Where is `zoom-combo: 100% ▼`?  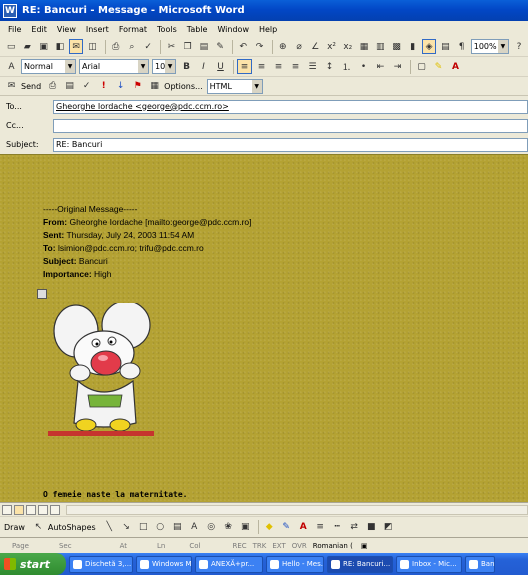 zoom-combo: 100% ▼ is located at coordinates (489, 46).